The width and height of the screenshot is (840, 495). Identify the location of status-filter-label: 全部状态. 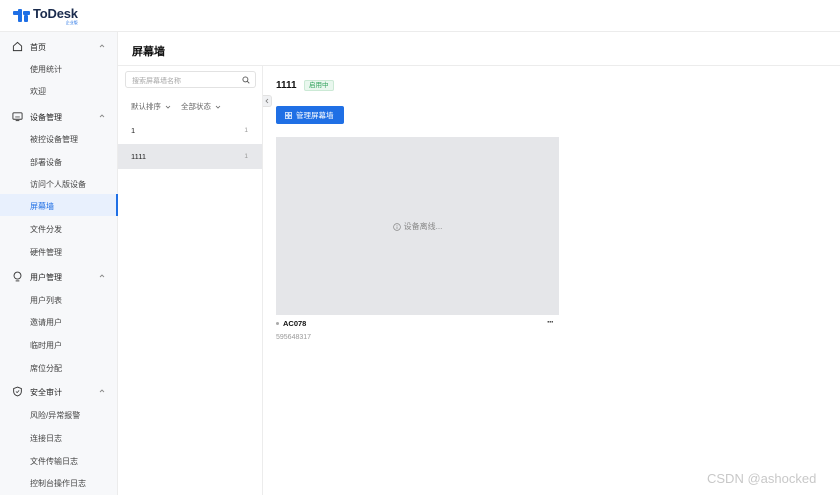
(196, 106).